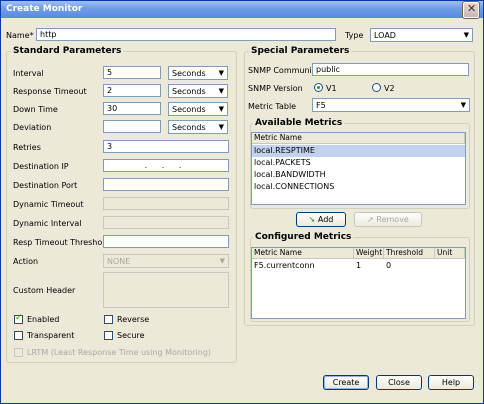 The width and height of the screenshot is (484, 404). I want to click on down-time-input: 30, so click(132, 108).